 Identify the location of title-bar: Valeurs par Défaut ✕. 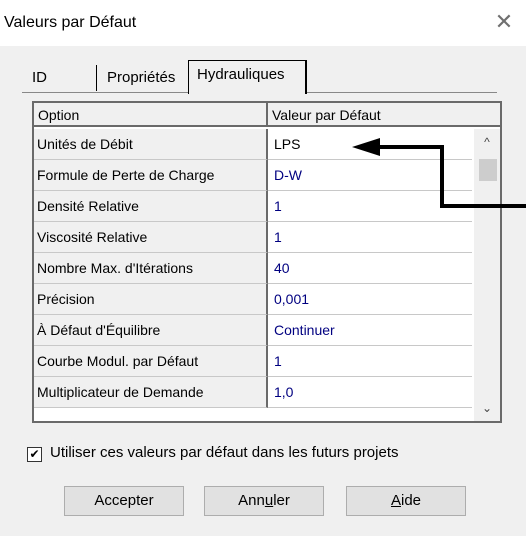
(263, 23).